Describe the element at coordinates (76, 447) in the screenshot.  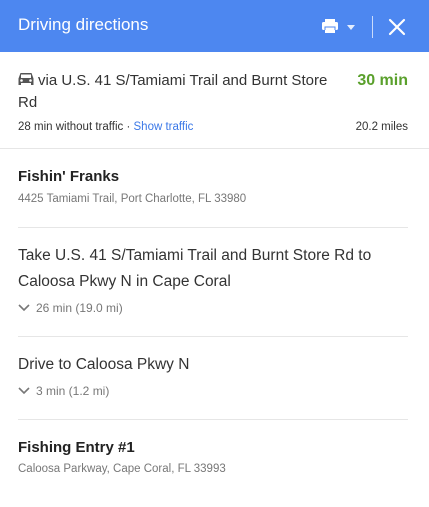
I see `destination-name: Fishing Entry #1` at that location.